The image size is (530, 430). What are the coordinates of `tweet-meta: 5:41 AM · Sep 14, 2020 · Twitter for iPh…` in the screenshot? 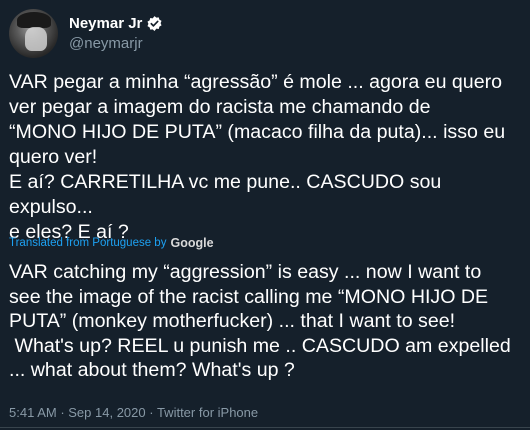 It's located at (133, 413).